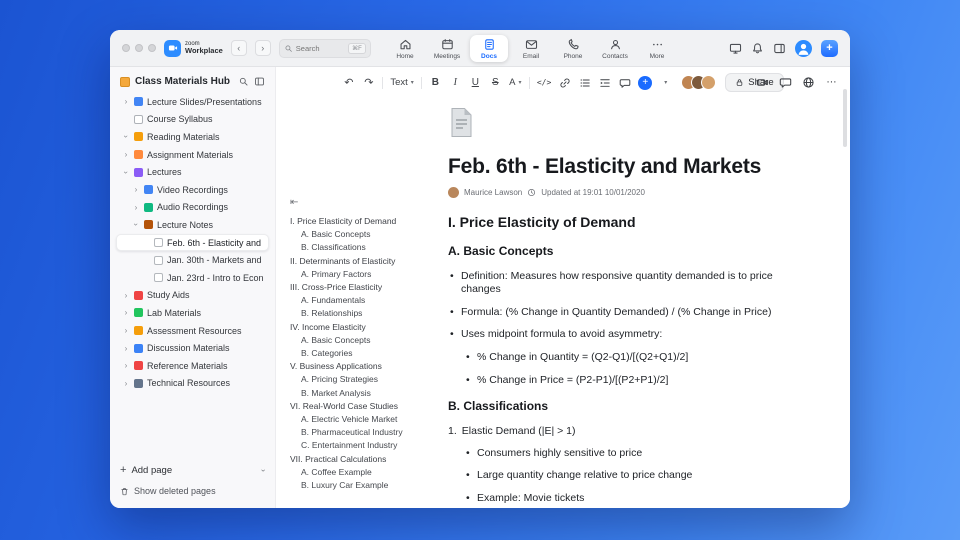  Describe the element at coordinates (604, 83) in the screenshot. I see `indent-button` at that location.